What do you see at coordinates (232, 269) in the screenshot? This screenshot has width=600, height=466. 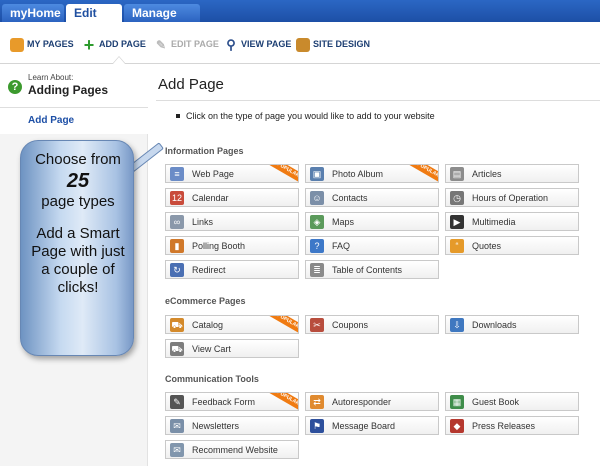 I see `page-type-redirect: ↻ Redirect` at bounding box center [232, 269].